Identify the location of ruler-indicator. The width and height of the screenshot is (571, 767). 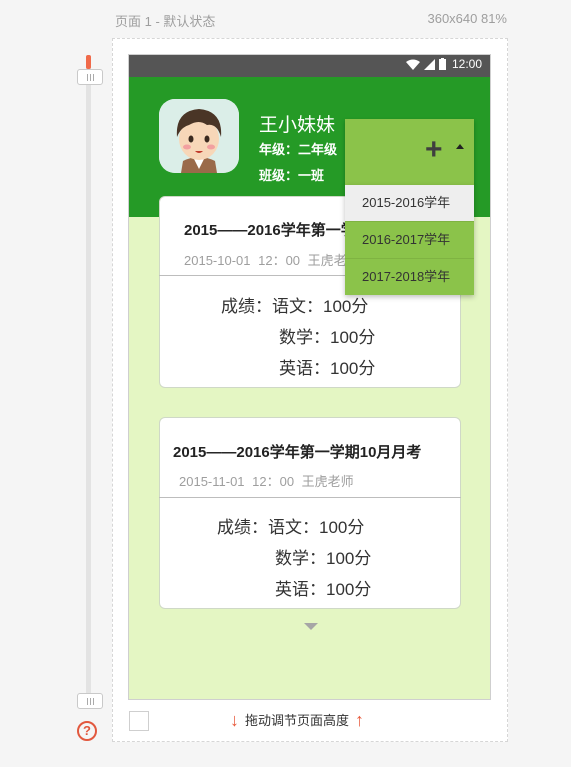
(88, 62).